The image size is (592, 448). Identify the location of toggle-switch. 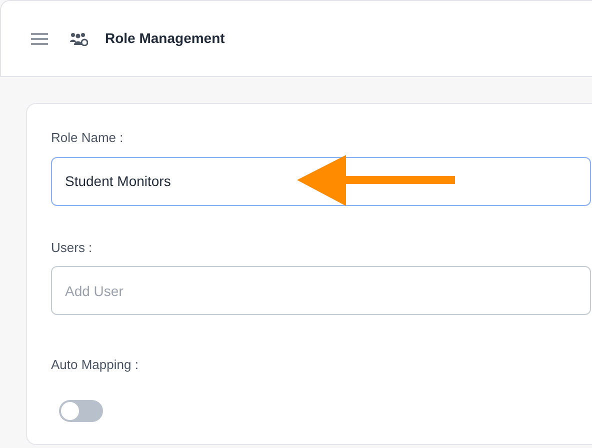
(81, 411).